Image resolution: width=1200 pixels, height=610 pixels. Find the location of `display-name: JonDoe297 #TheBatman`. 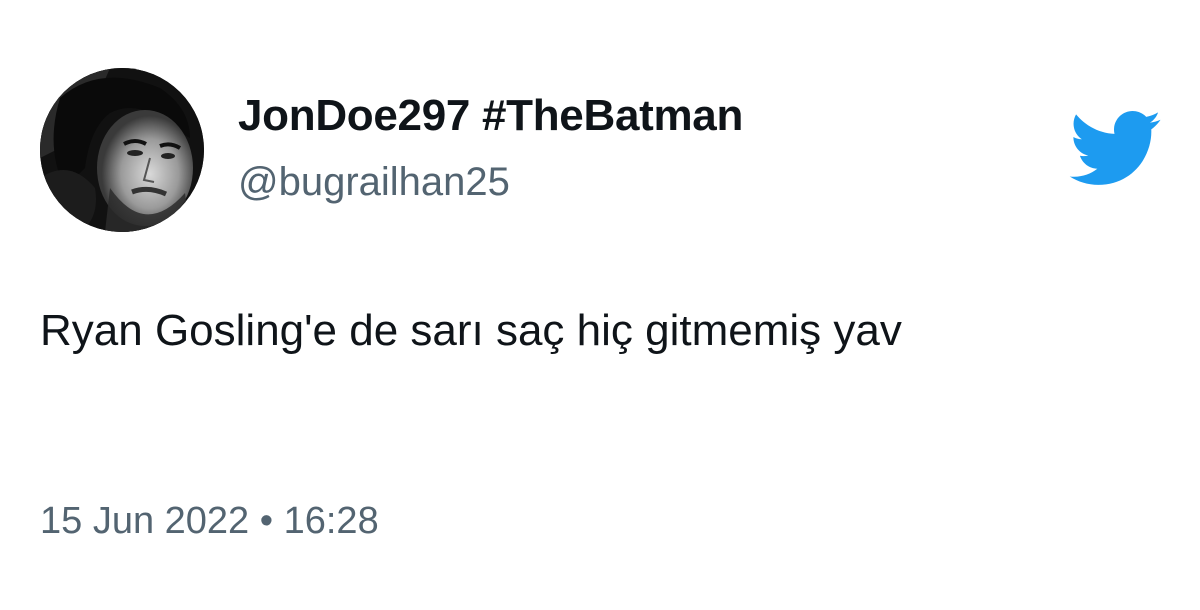

display-name: JonDoe297 #TheBatman is located at coordinates (490, 116).